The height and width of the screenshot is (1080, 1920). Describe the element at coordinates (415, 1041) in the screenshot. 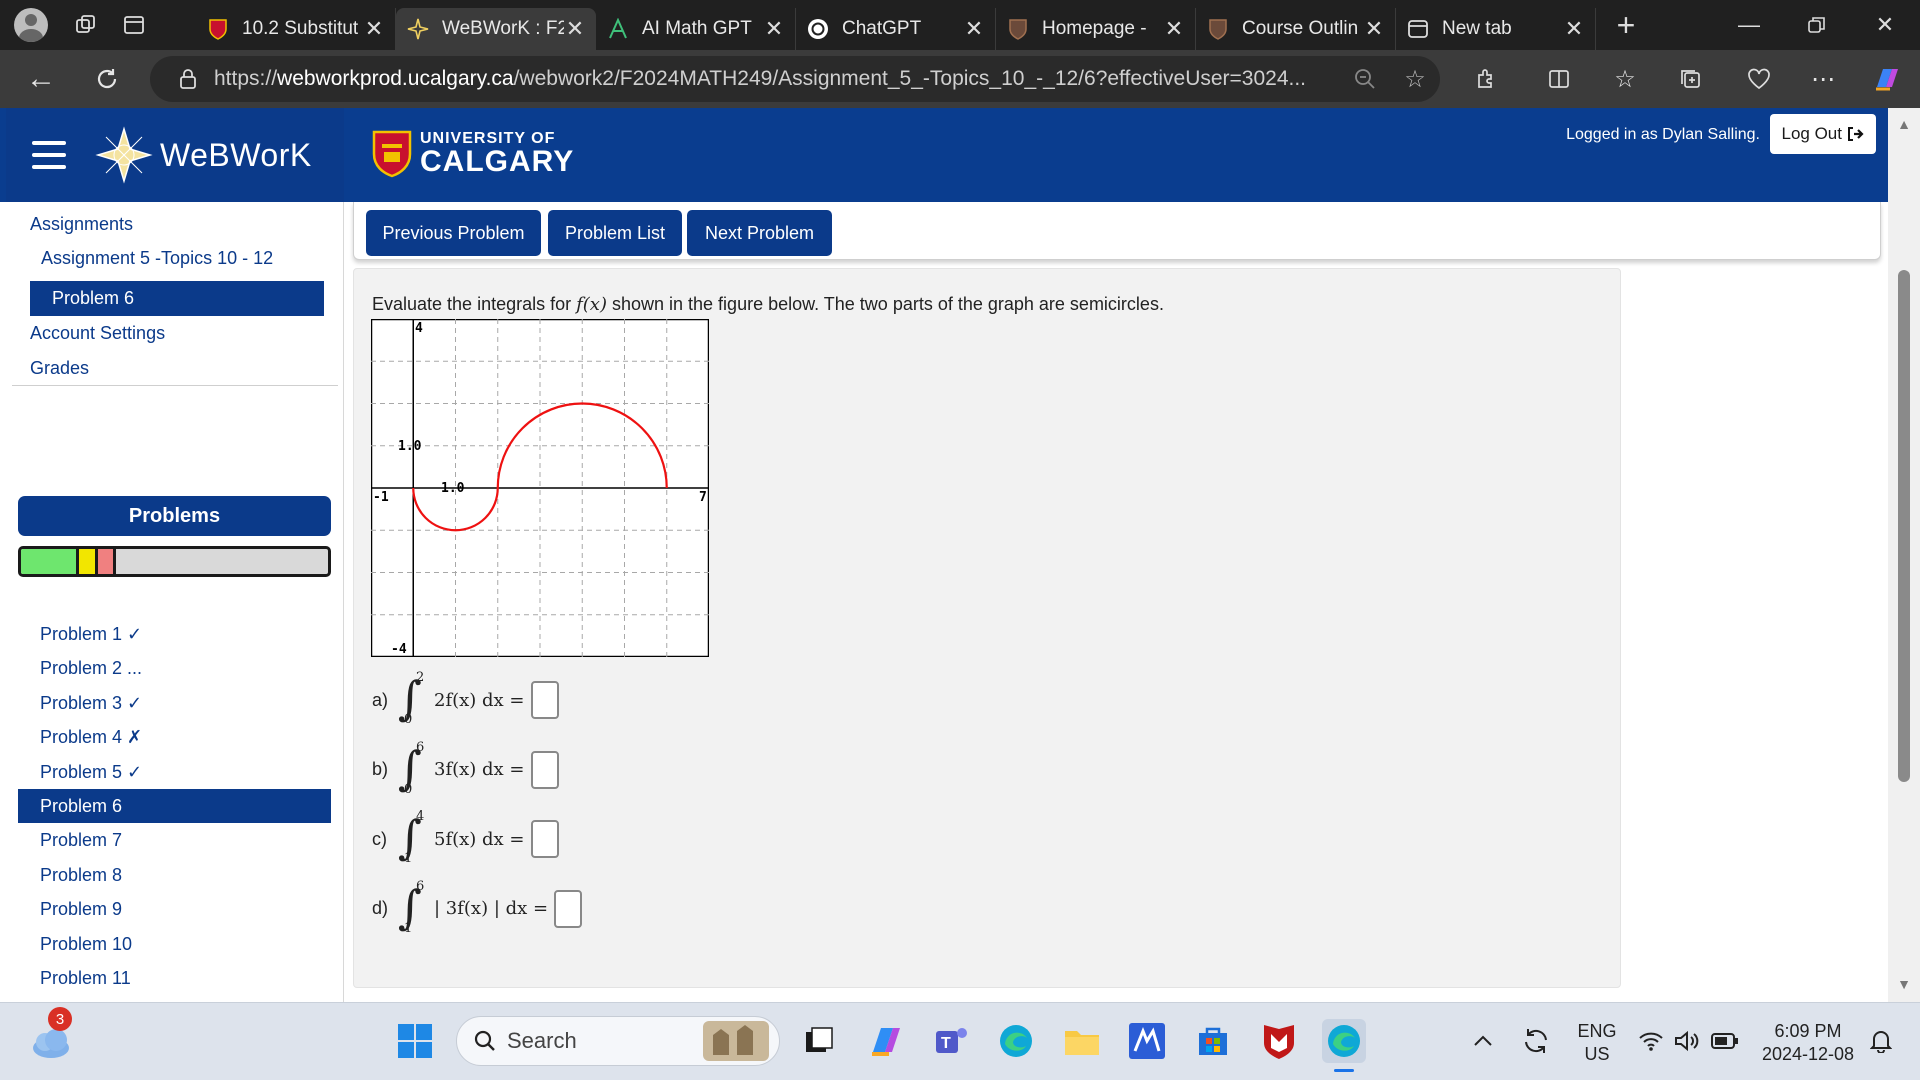

I see `start-windows-icon` at that location.